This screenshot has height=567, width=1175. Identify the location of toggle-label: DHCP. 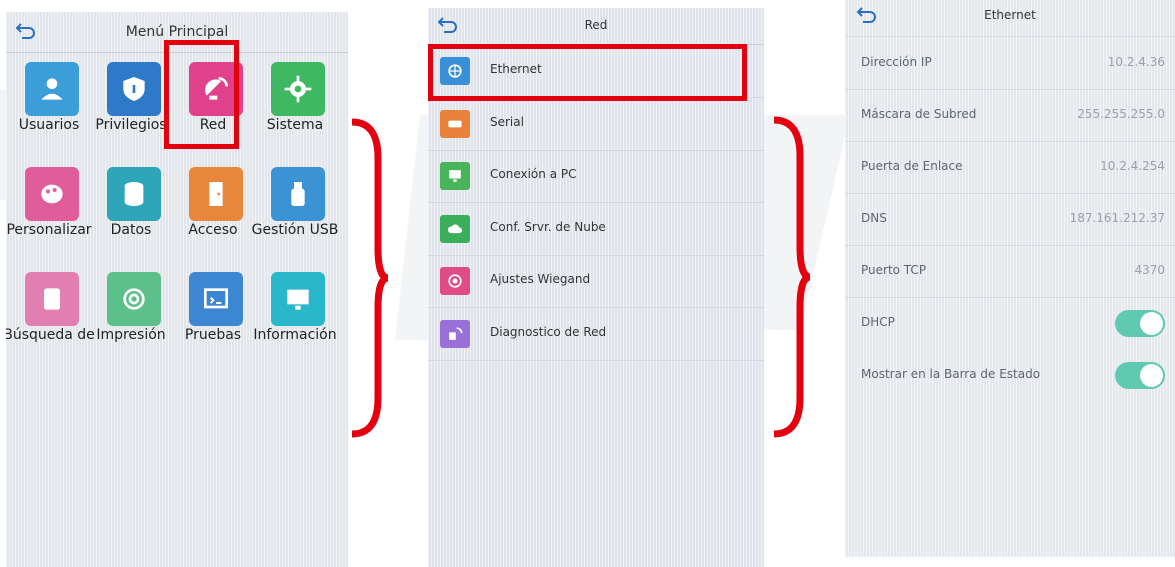
(878, 322).